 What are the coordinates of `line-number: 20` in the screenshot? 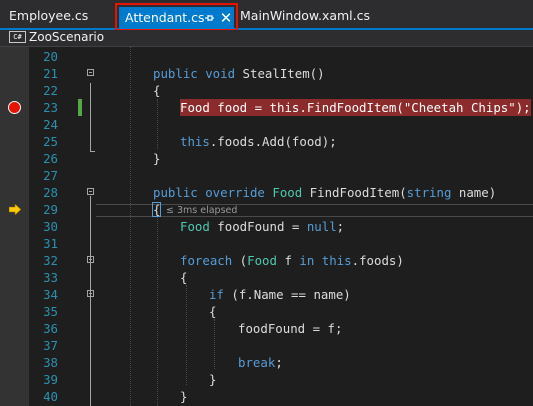 It's located at (50, 56).